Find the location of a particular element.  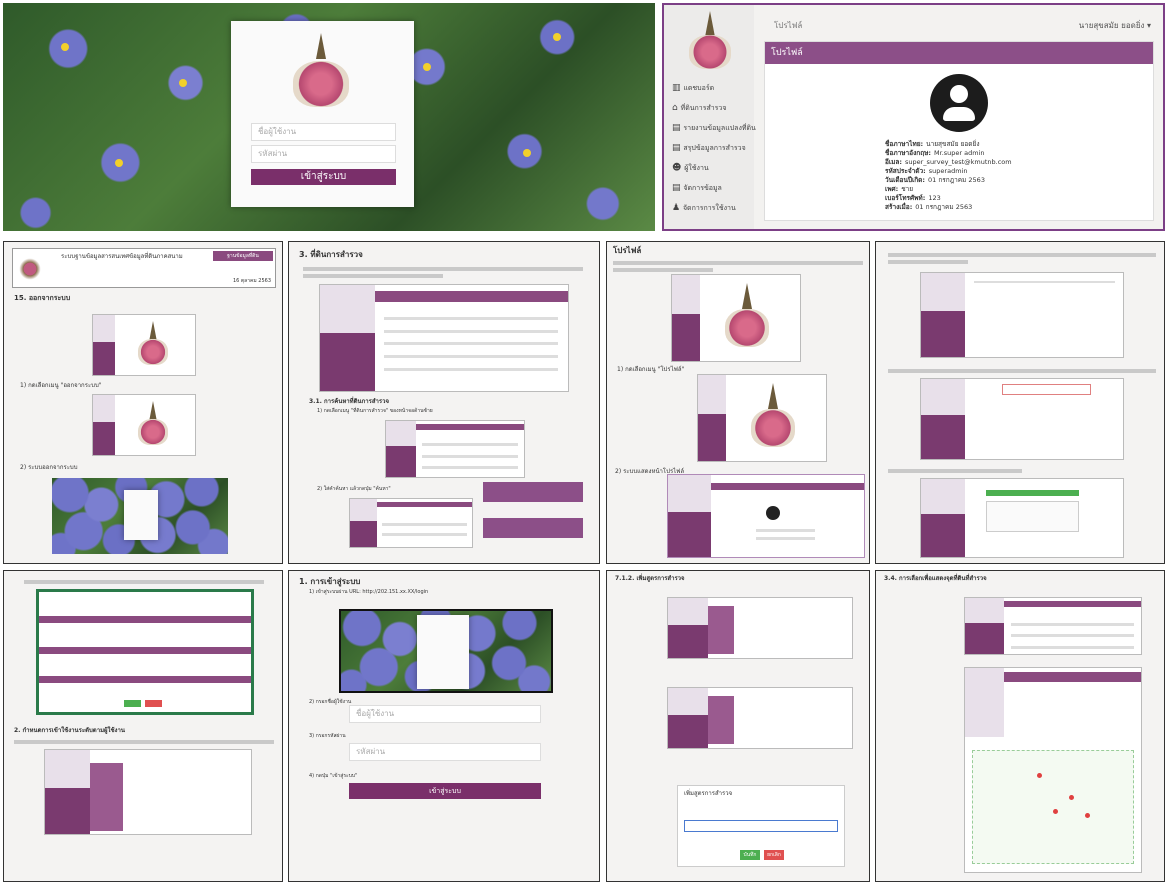

chart-icon: ▥ is located at coordinates (678, 88).